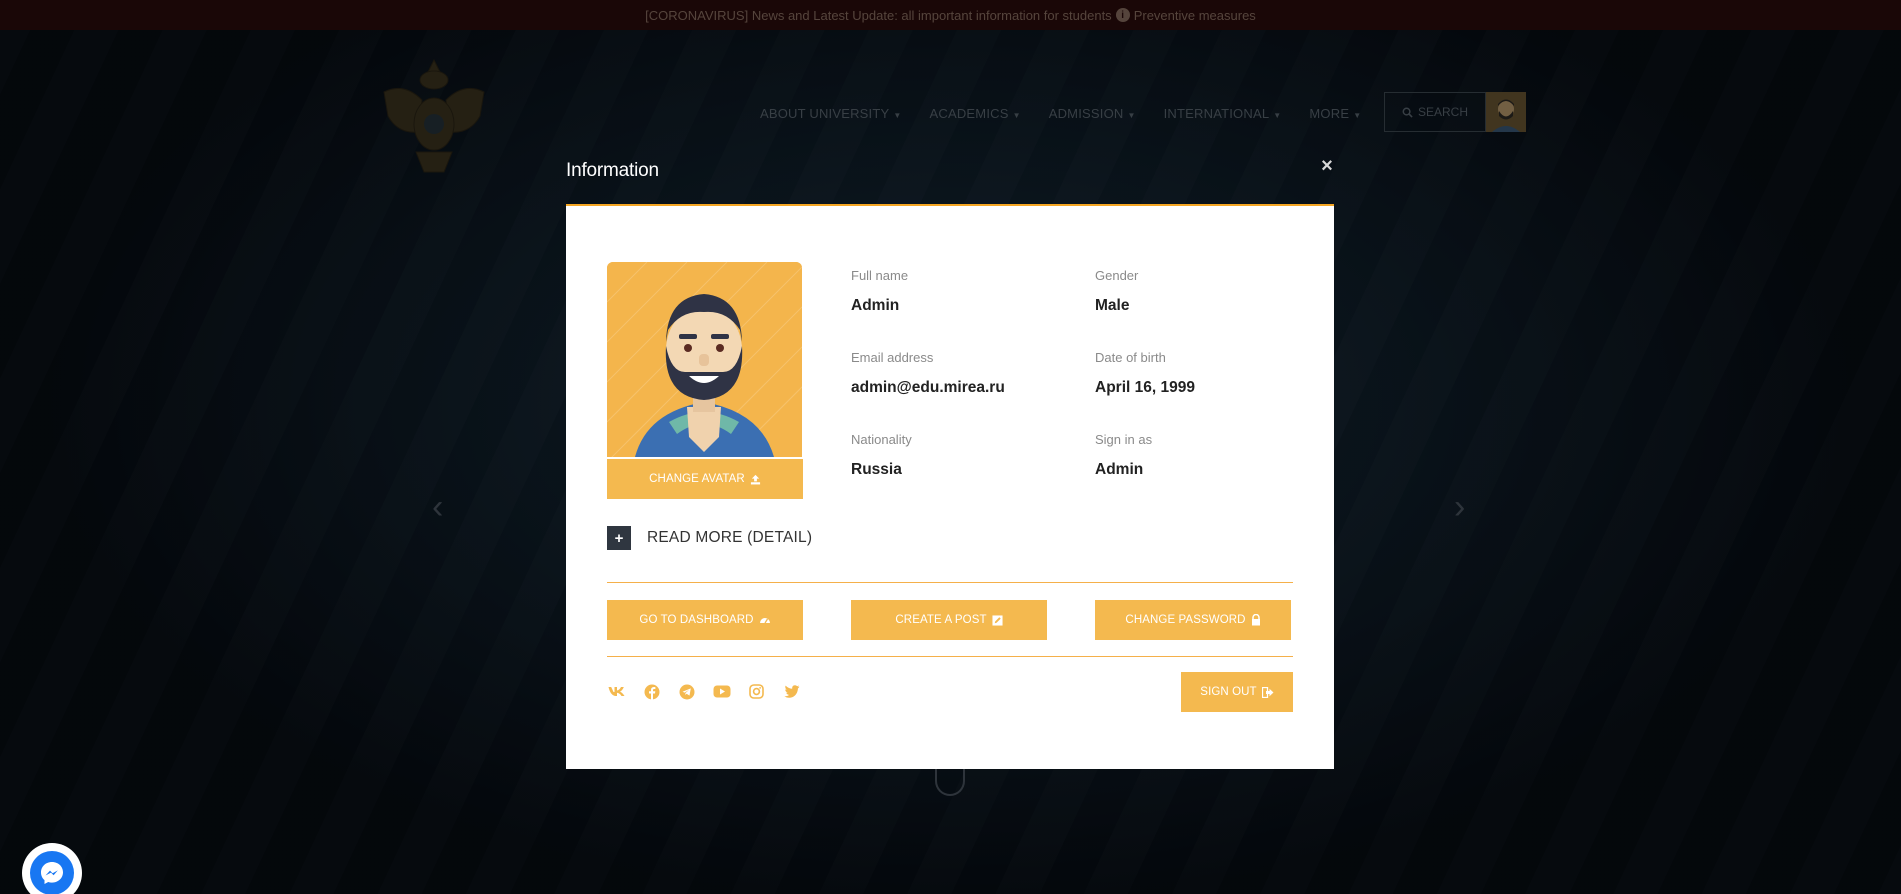  What do you see at coordinates (928, 387) in the screenshot?
I see `email-value: admin@edu.mirea.ru` at bounding box center [928, 387].